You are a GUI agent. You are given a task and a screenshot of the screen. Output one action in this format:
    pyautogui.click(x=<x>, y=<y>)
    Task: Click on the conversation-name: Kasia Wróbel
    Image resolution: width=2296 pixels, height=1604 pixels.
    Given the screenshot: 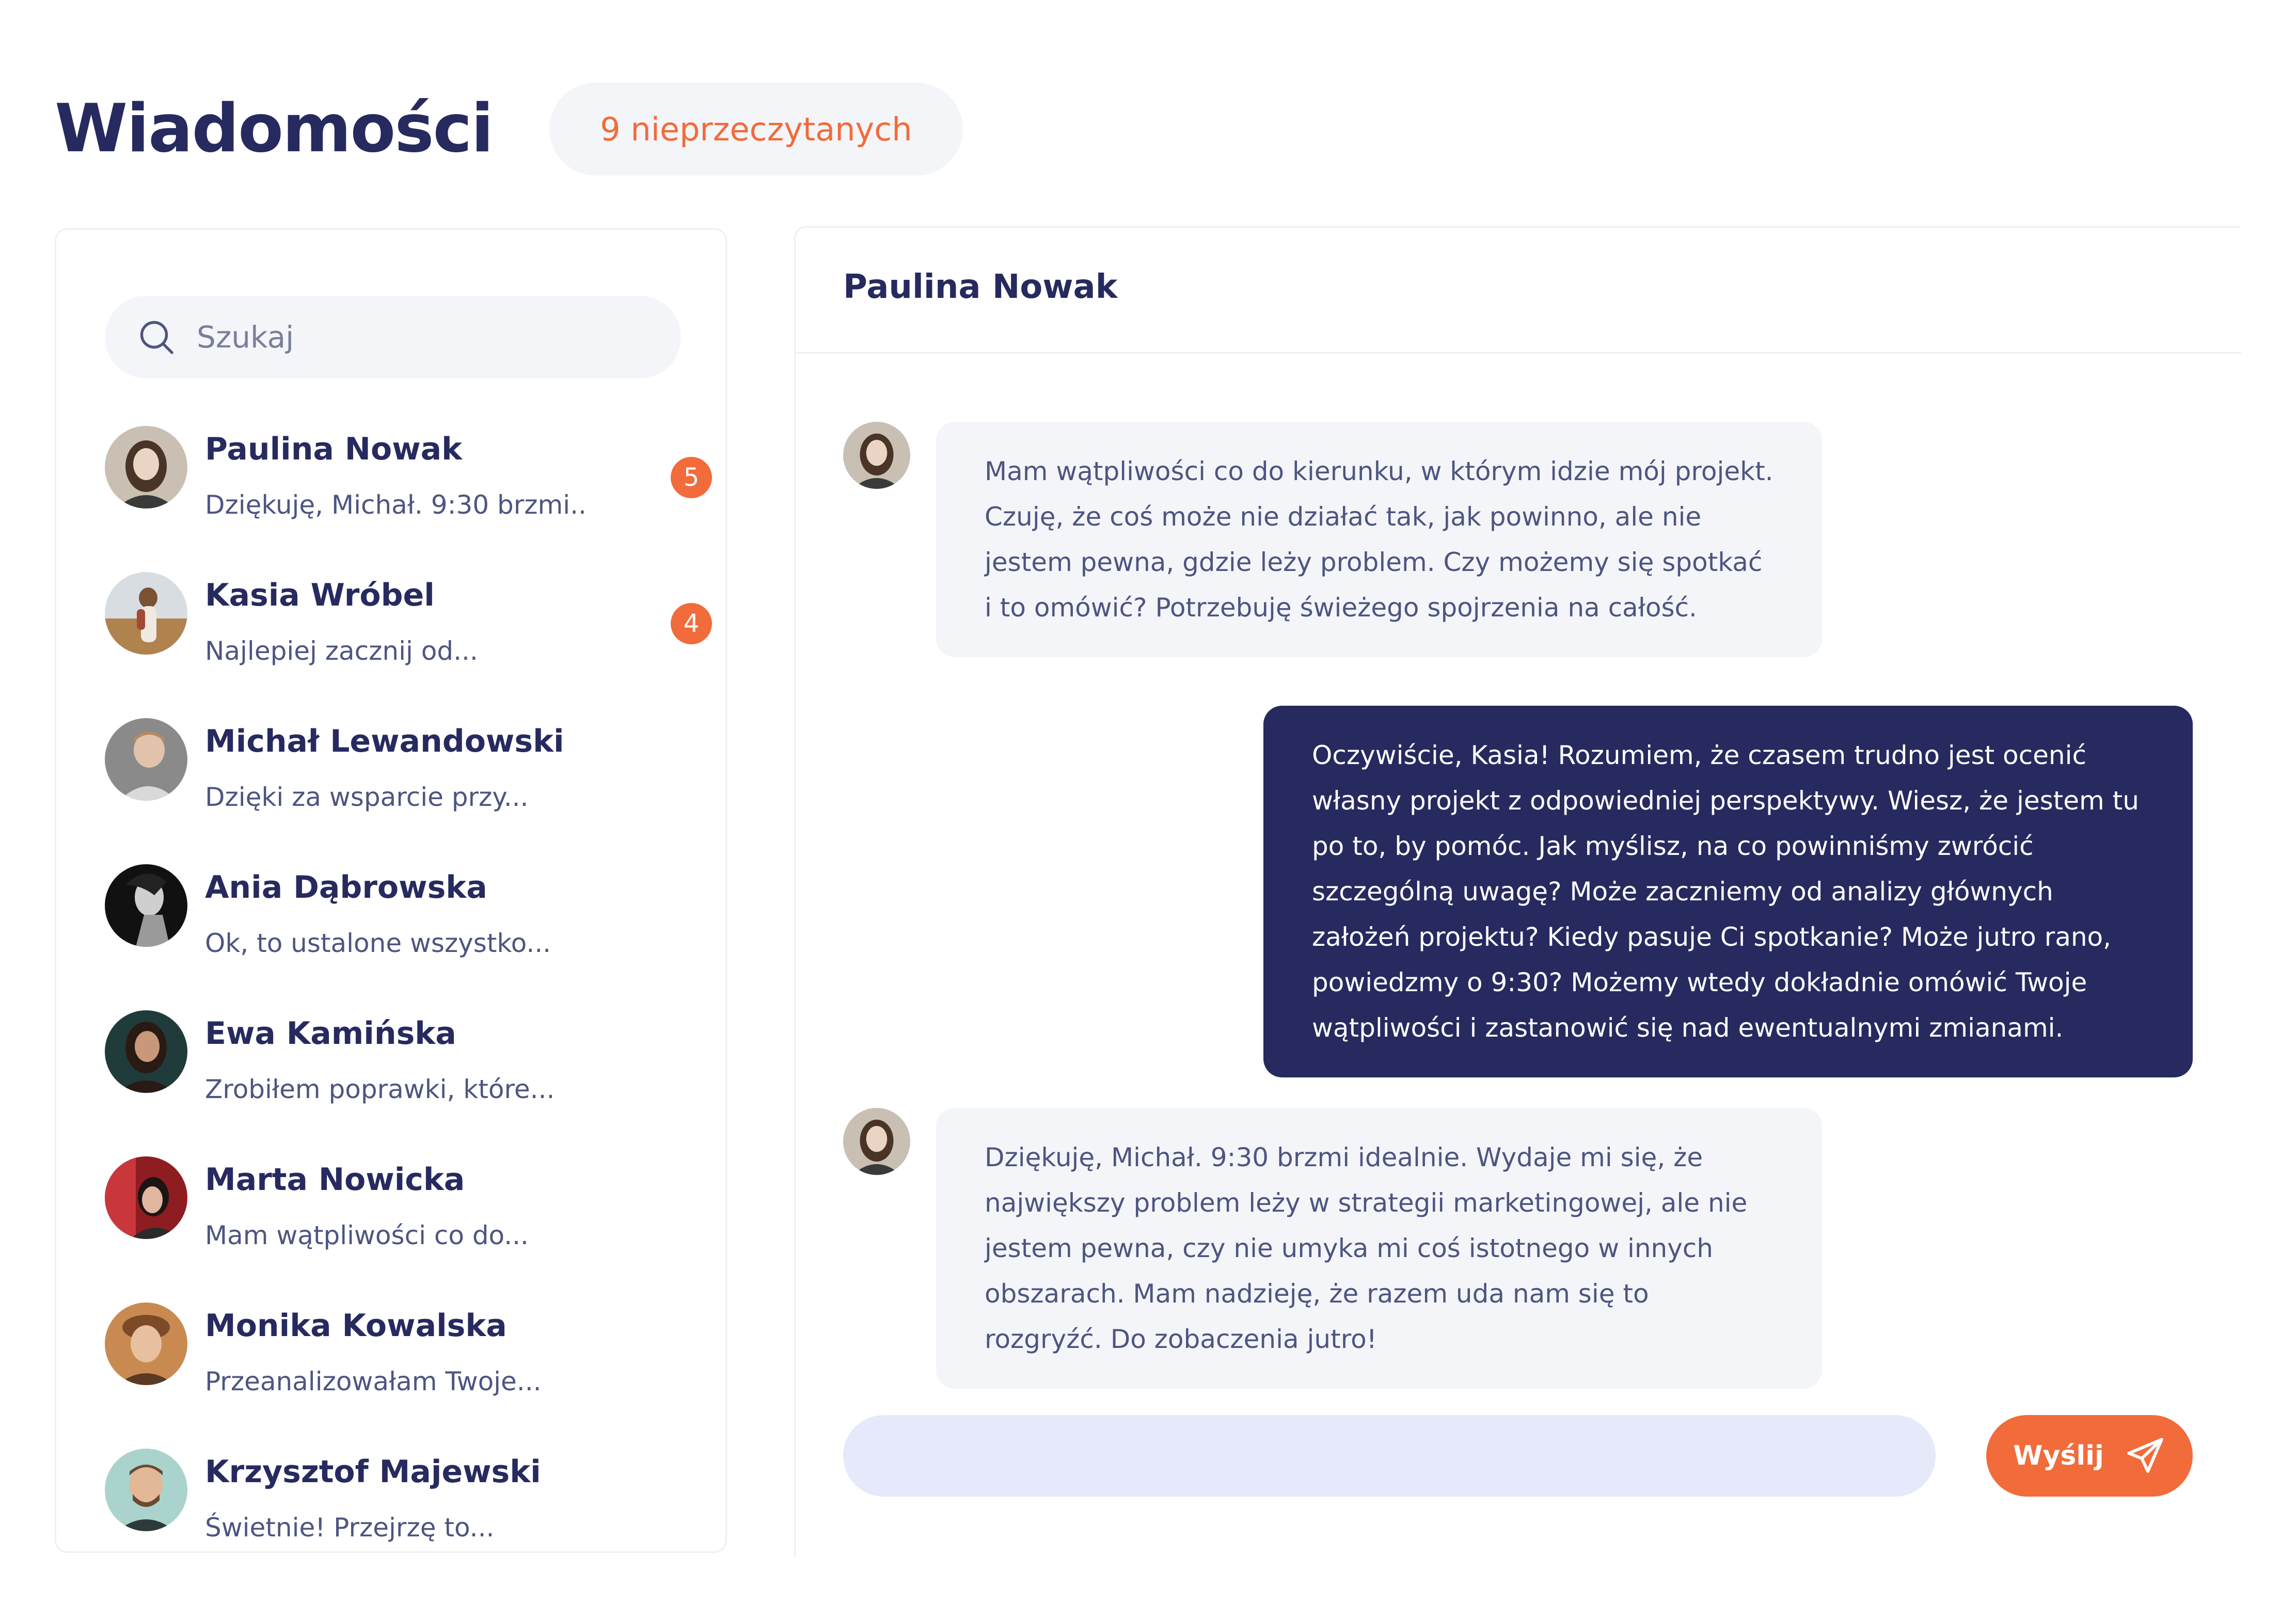 What is the action you would take?
    pyautogui.click(x=320, y=595)
    